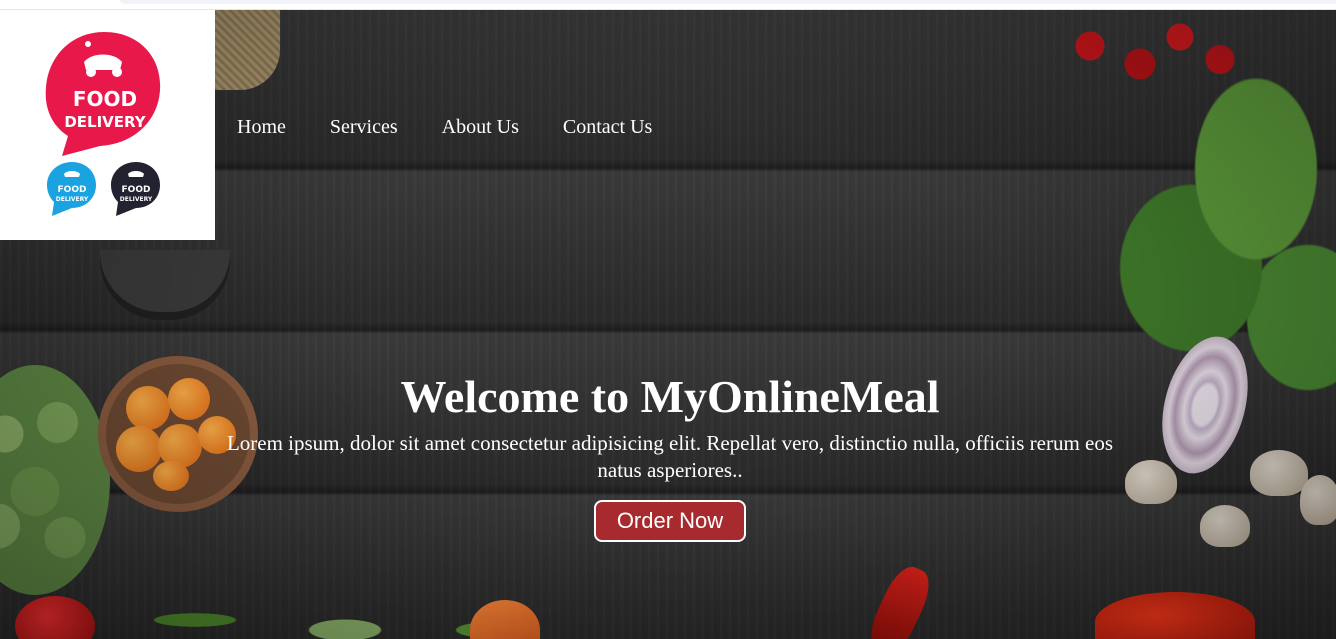 The height and width of the screenshot is (639, 1336). Describe the element at coordinates (72, 199) in the screenshot. I see `logo-small-blue-line2: DELIVERY` at that location.